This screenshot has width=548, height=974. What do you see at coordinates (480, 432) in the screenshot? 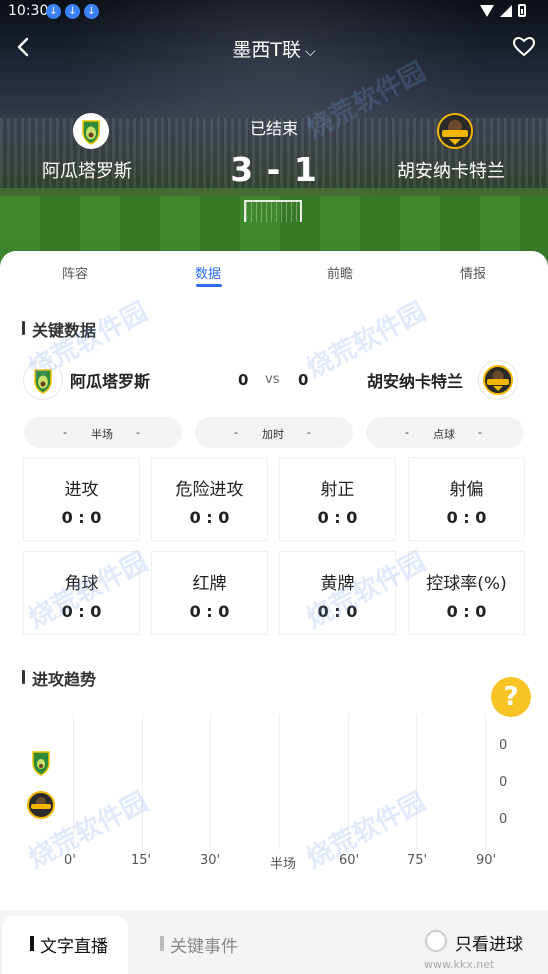
I see `penalty-away: -` at bounding box center [480, 432].